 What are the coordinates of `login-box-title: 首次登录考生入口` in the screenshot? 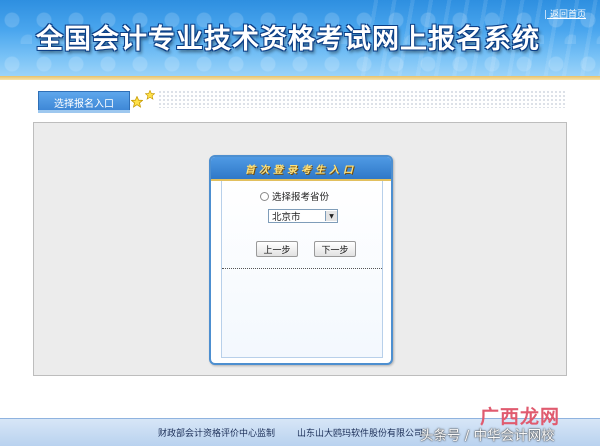 It's located at (301, 170).